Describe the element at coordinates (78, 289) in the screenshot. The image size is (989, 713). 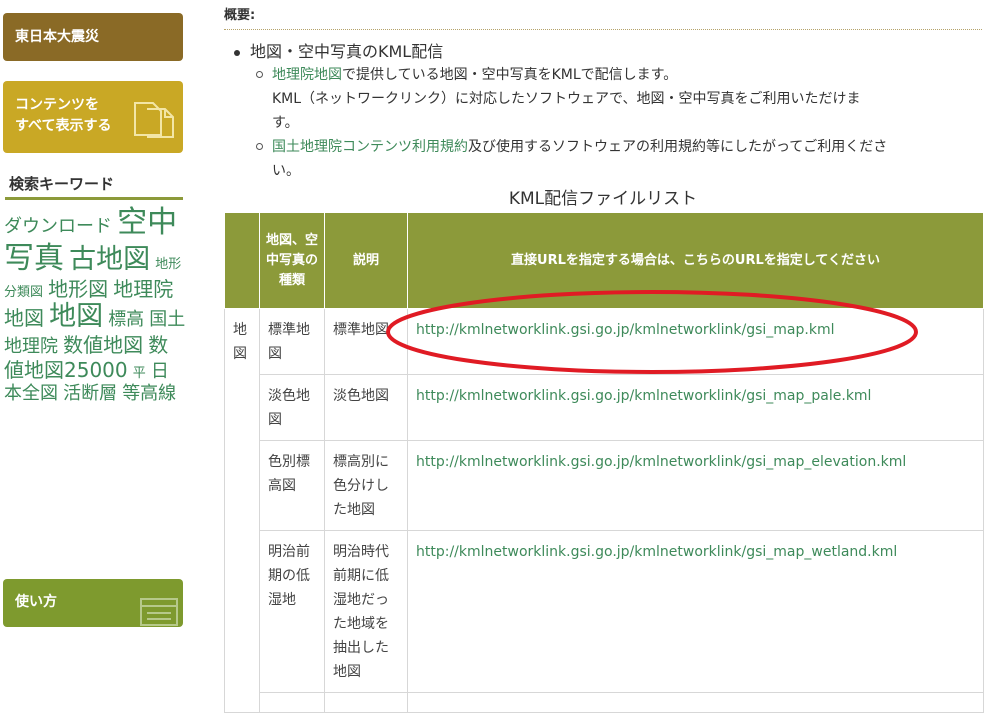
I see `keyword-tag: 地形図` at that location.